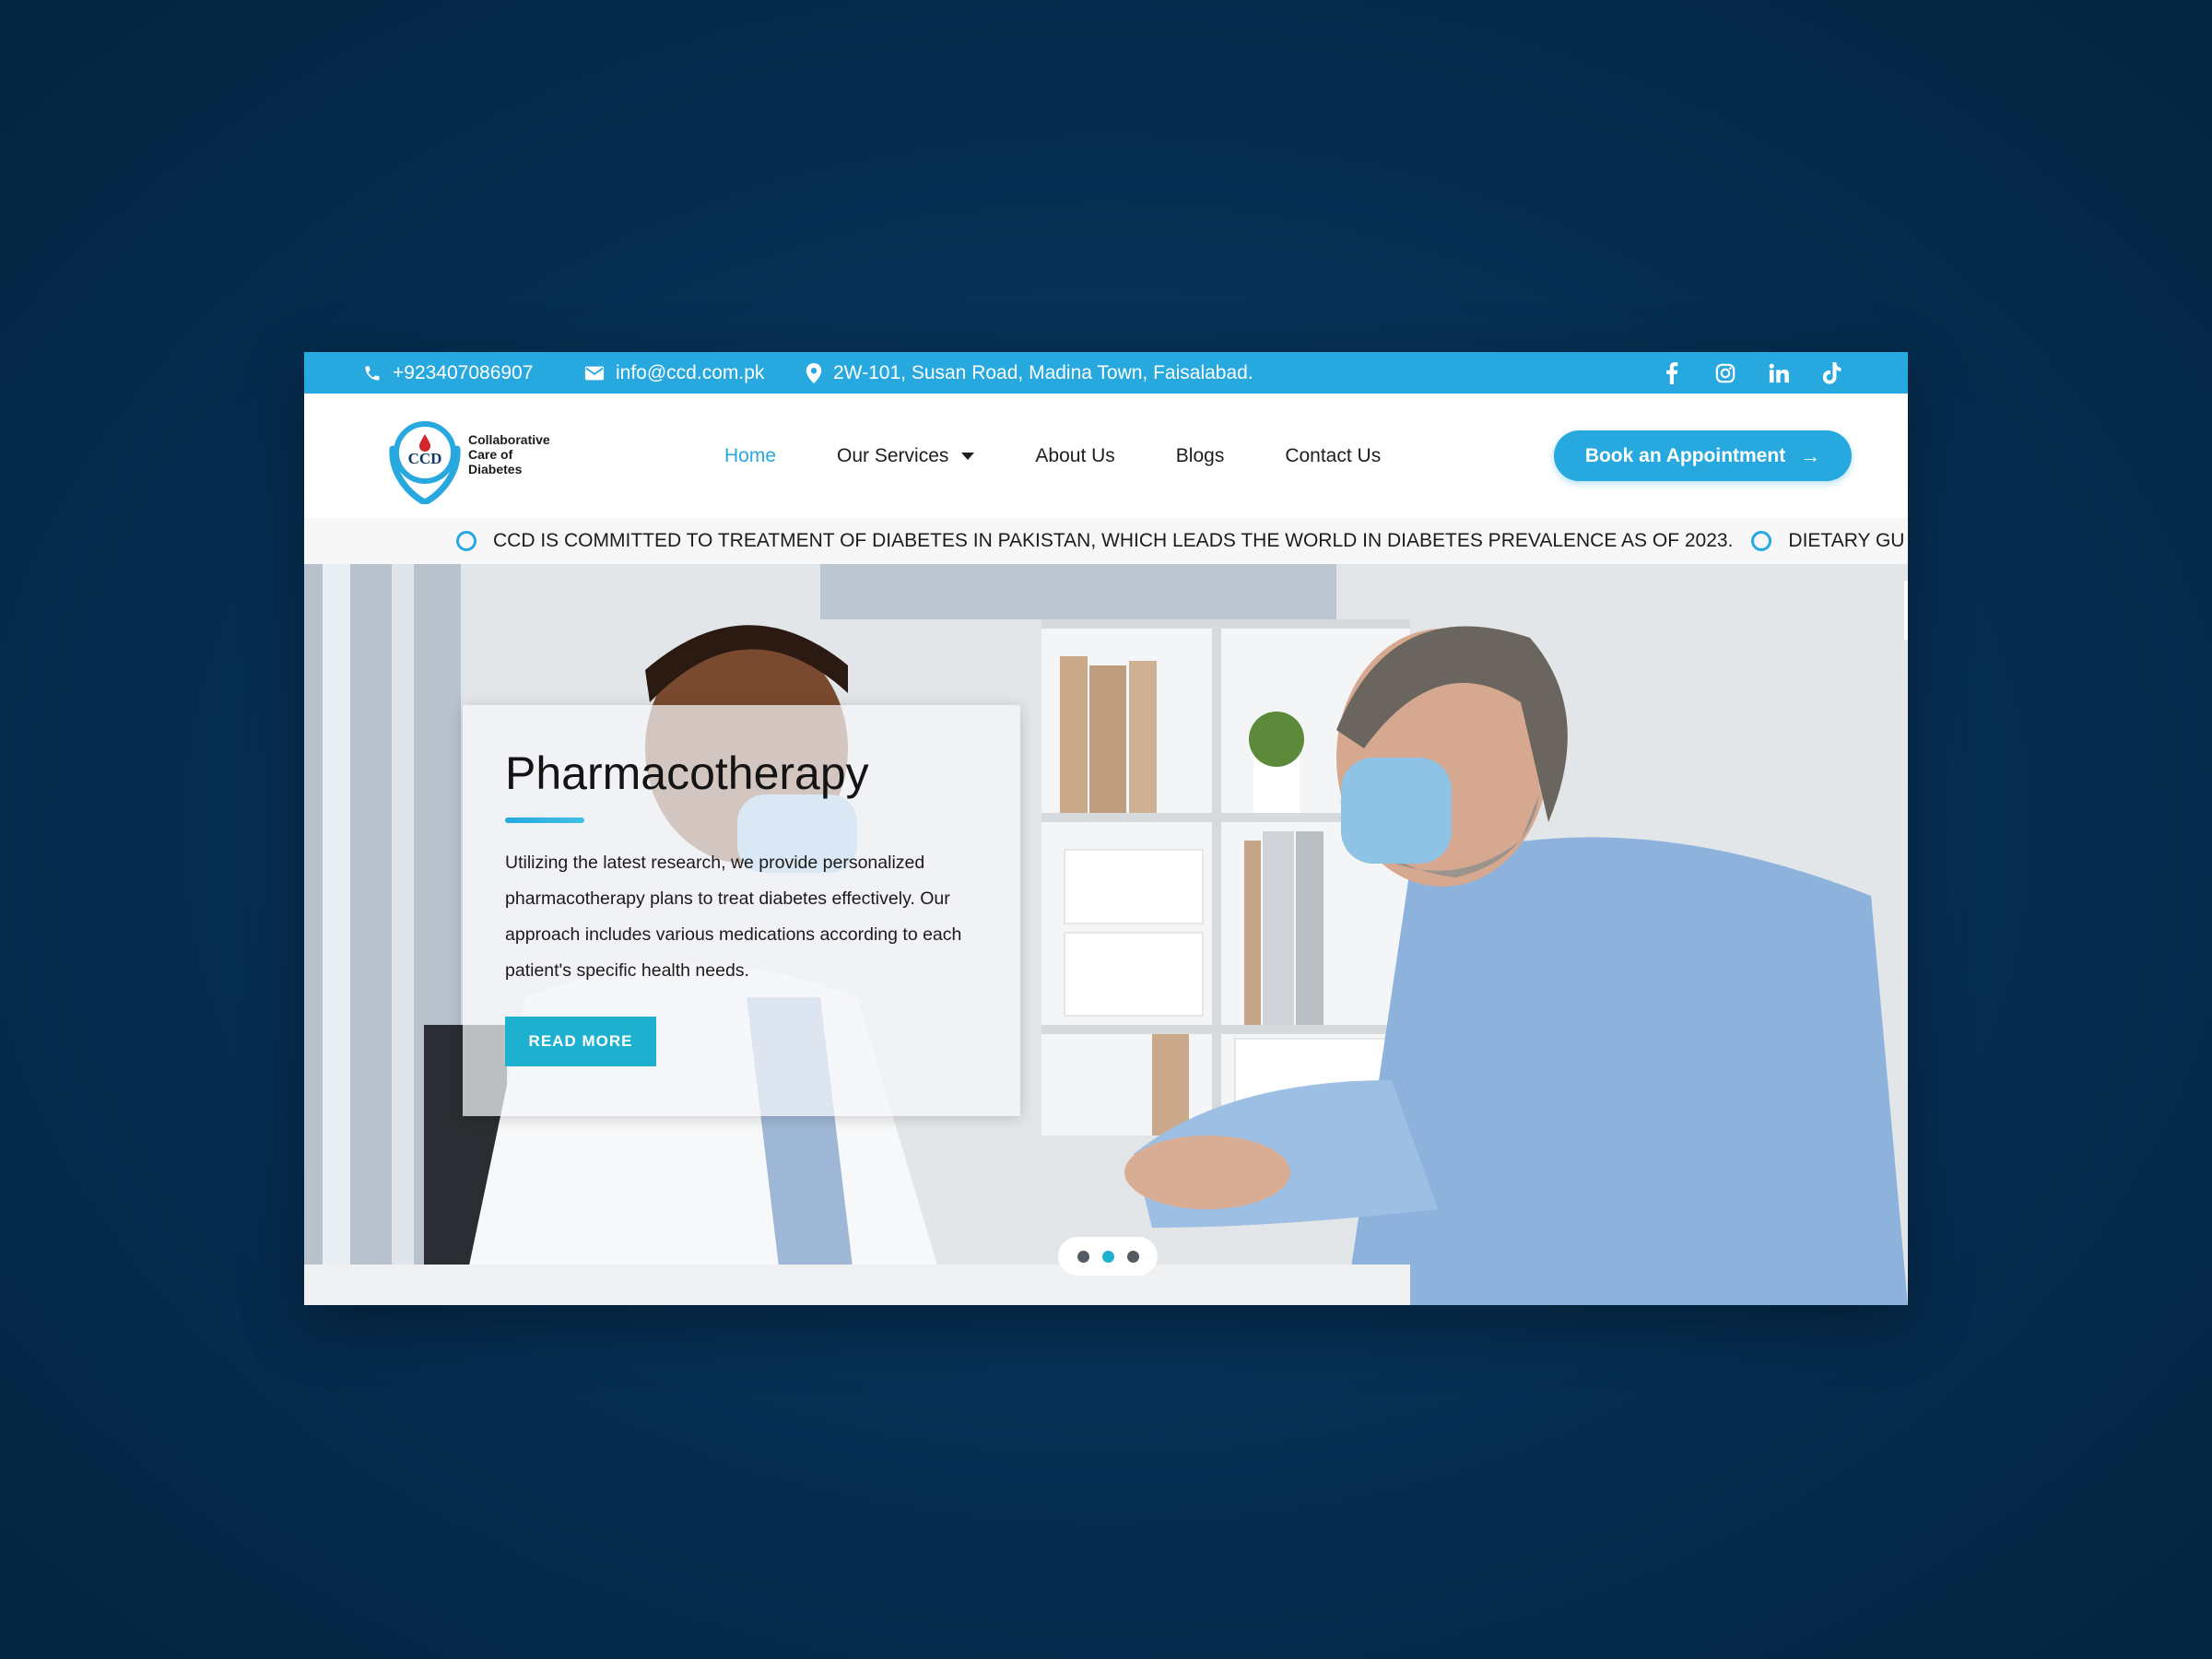  I want to click on nav-about-us: About Us, so click(1074, 456).